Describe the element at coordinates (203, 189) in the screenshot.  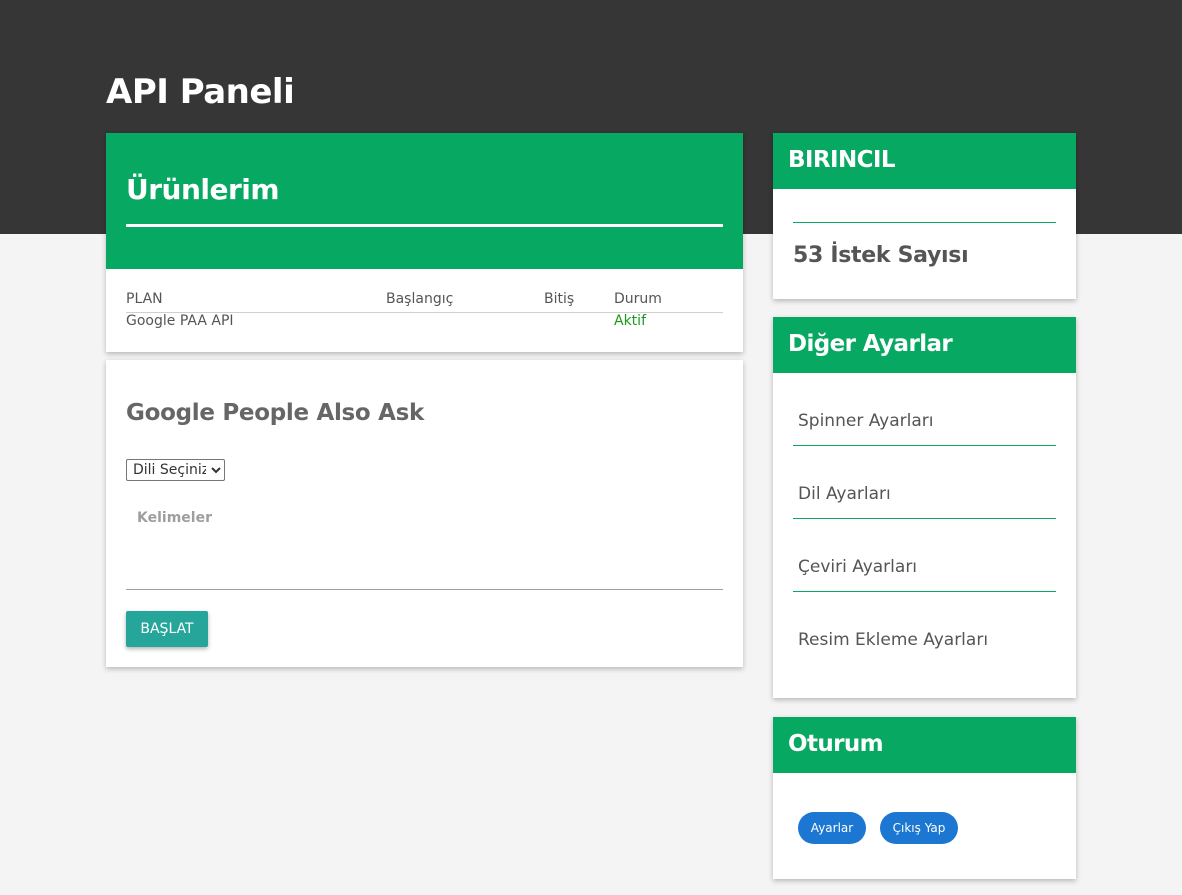
I see `products-title: Ürünlerim` at that location.